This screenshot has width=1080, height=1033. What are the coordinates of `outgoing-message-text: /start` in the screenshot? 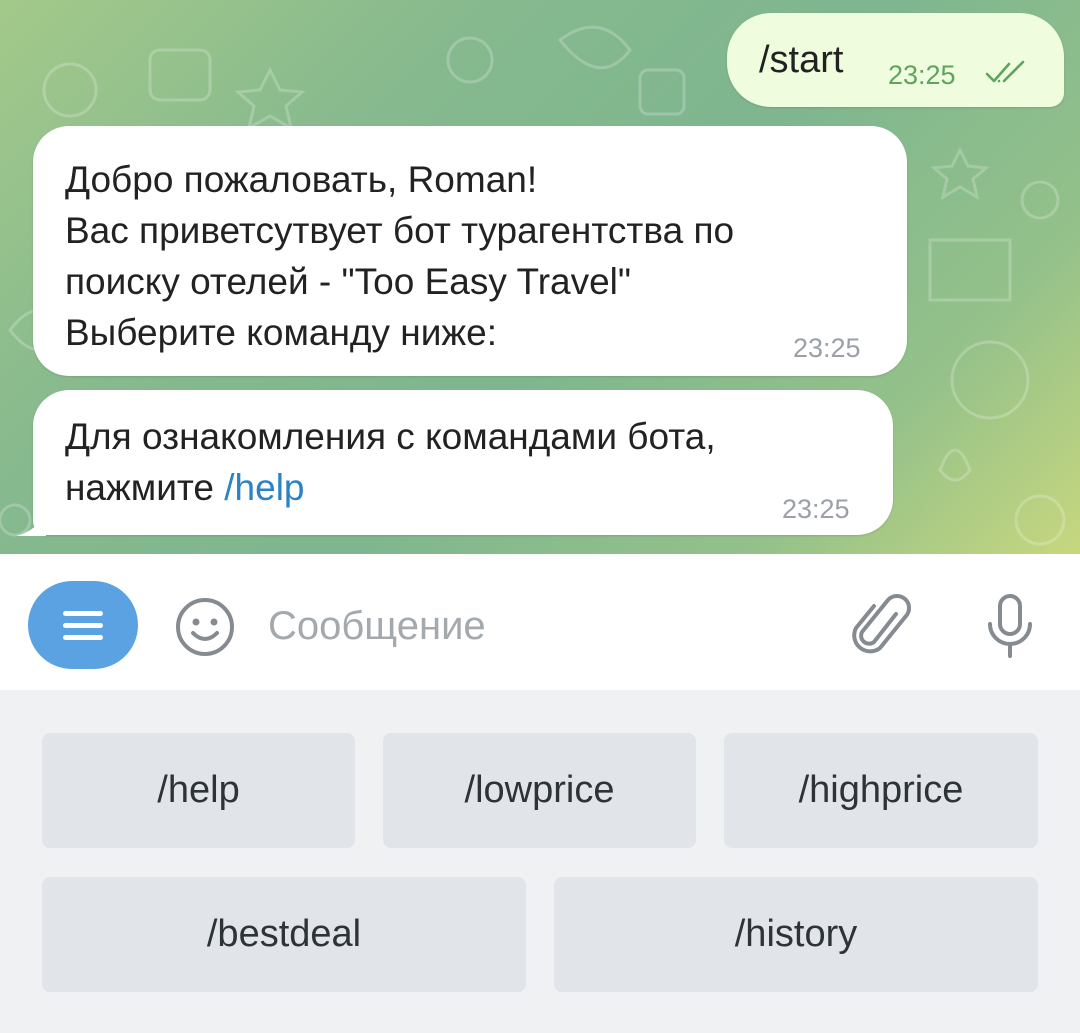 It's located at (801, 60).